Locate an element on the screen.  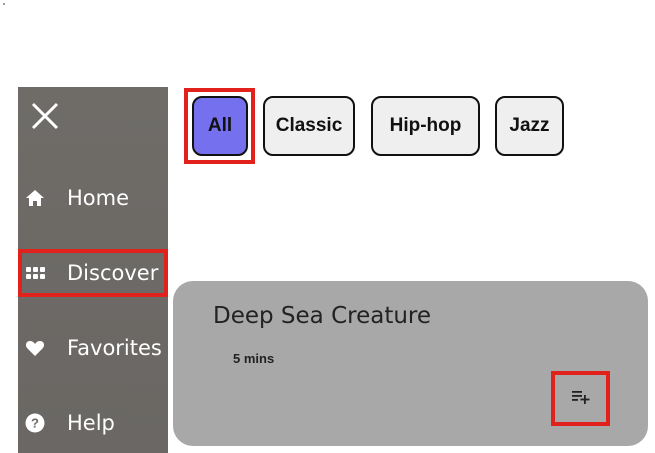
playlist-add-icon is located at coordinates (581, 399).